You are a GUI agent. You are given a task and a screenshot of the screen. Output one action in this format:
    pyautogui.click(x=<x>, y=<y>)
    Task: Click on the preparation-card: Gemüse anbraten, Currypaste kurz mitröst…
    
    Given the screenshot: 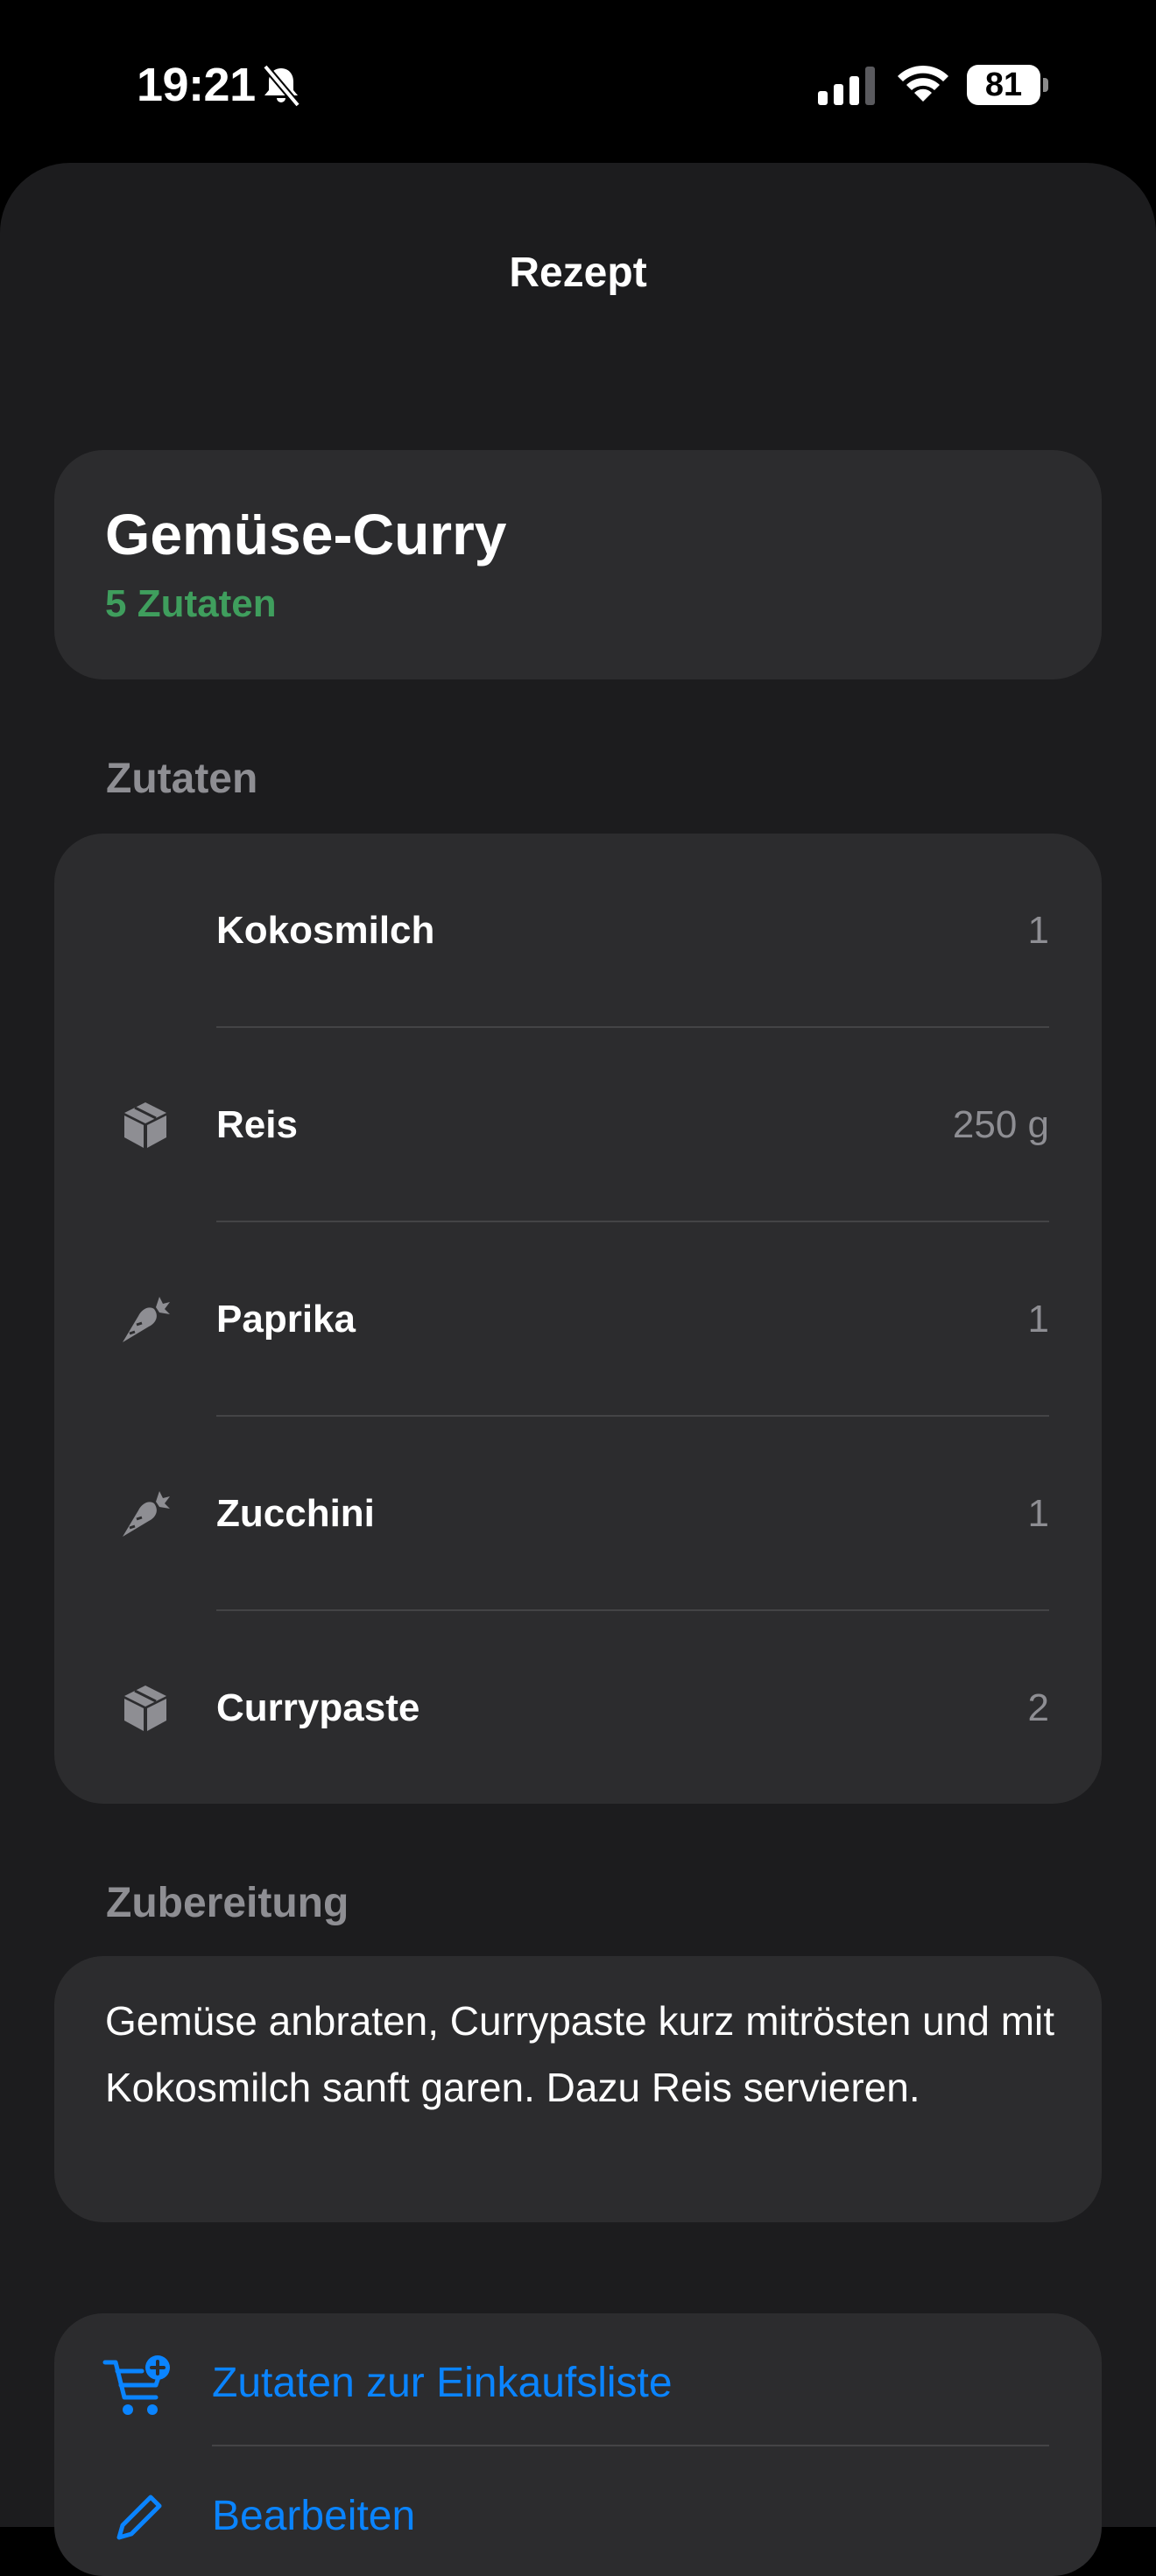 What is the action you would take?
    pyautogui.click(x=578, y=2089)
    